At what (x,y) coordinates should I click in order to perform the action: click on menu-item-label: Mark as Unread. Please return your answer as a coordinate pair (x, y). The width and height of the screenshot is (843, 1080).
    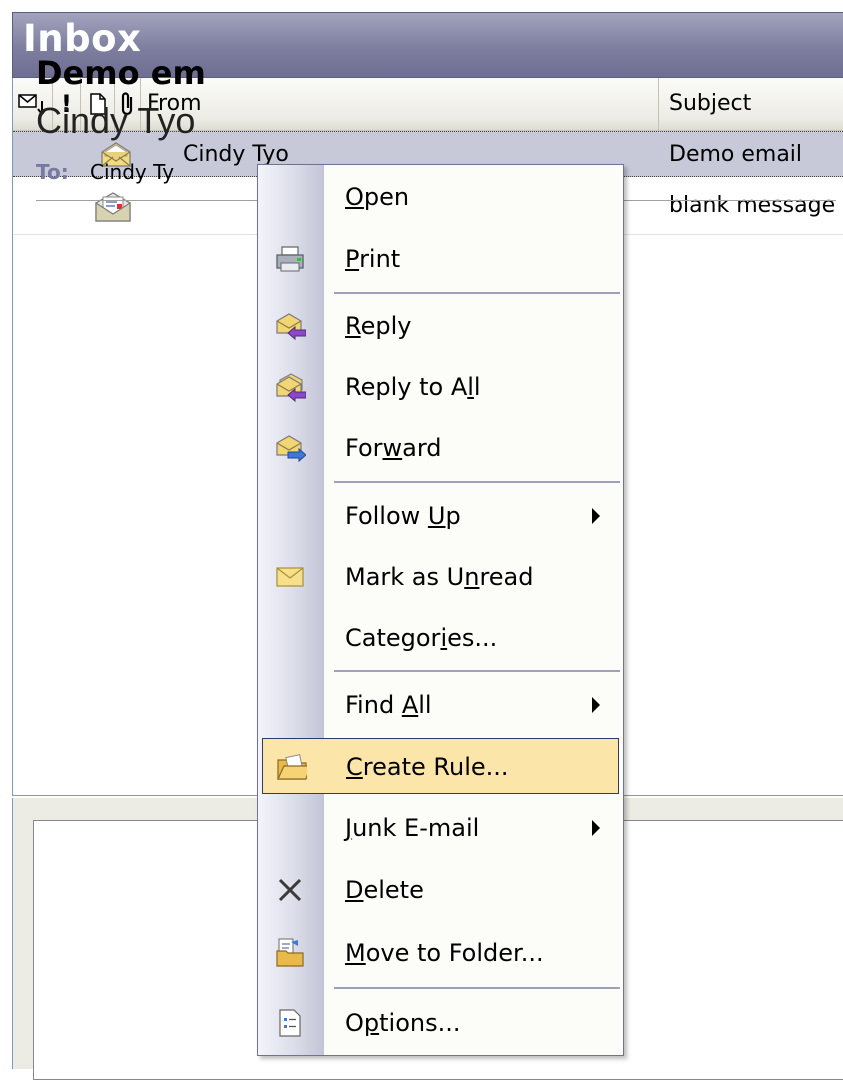
    Looking at the image, I should click on (439, 577).